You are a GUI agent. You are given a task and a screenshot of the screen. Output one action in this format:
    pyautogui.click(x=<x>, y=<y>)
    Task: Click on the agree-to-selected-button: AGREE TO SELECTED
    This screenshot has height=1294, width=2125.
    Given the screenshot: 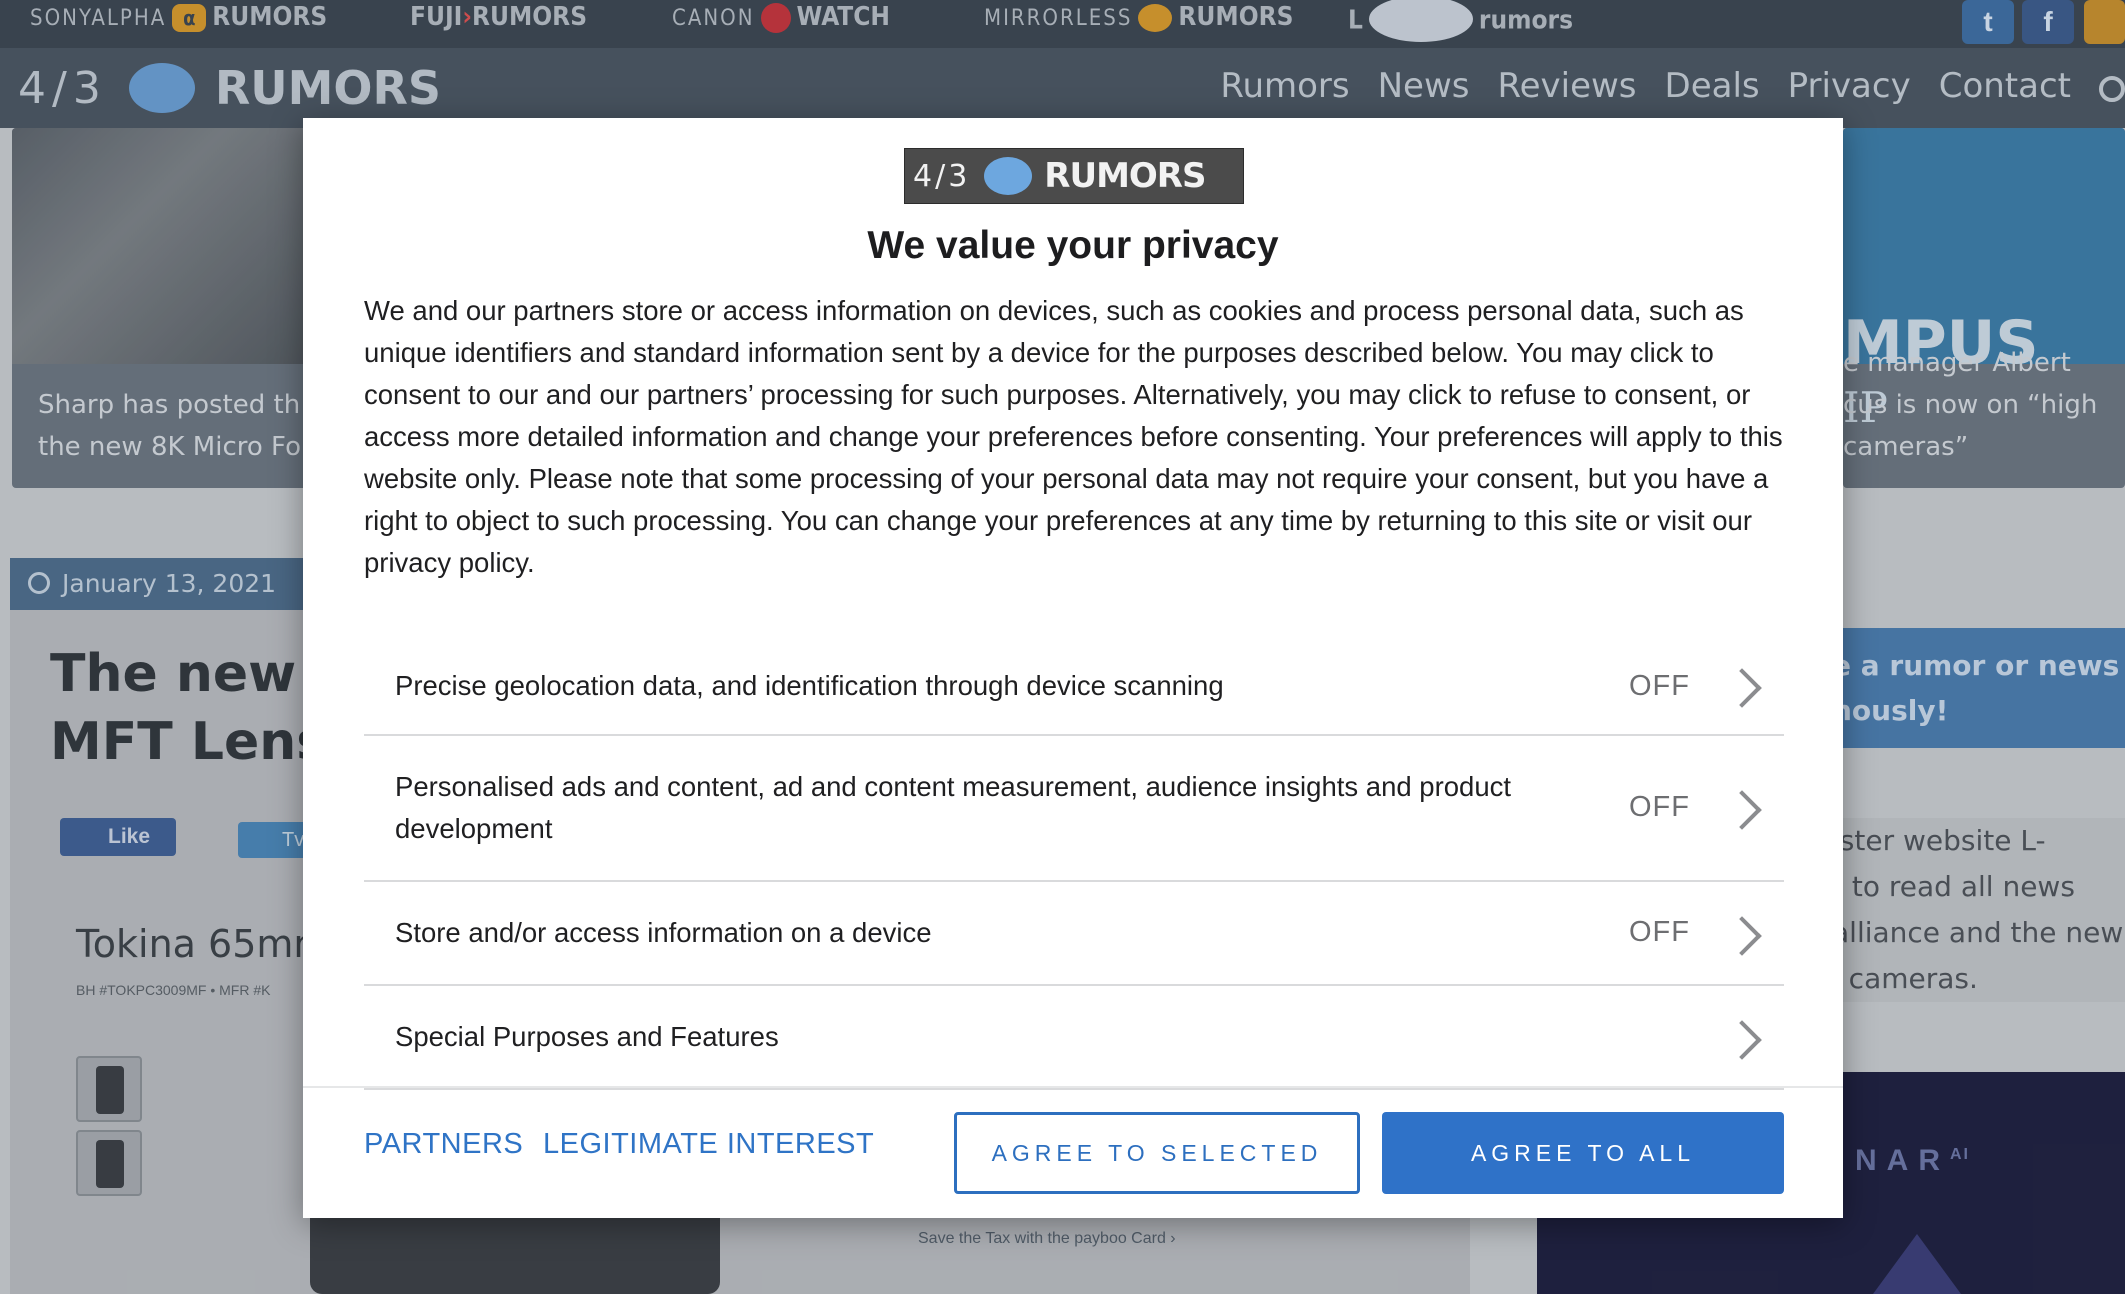 What is the action you would take?
    pyautogui.click(x=1157, y=1153)
    